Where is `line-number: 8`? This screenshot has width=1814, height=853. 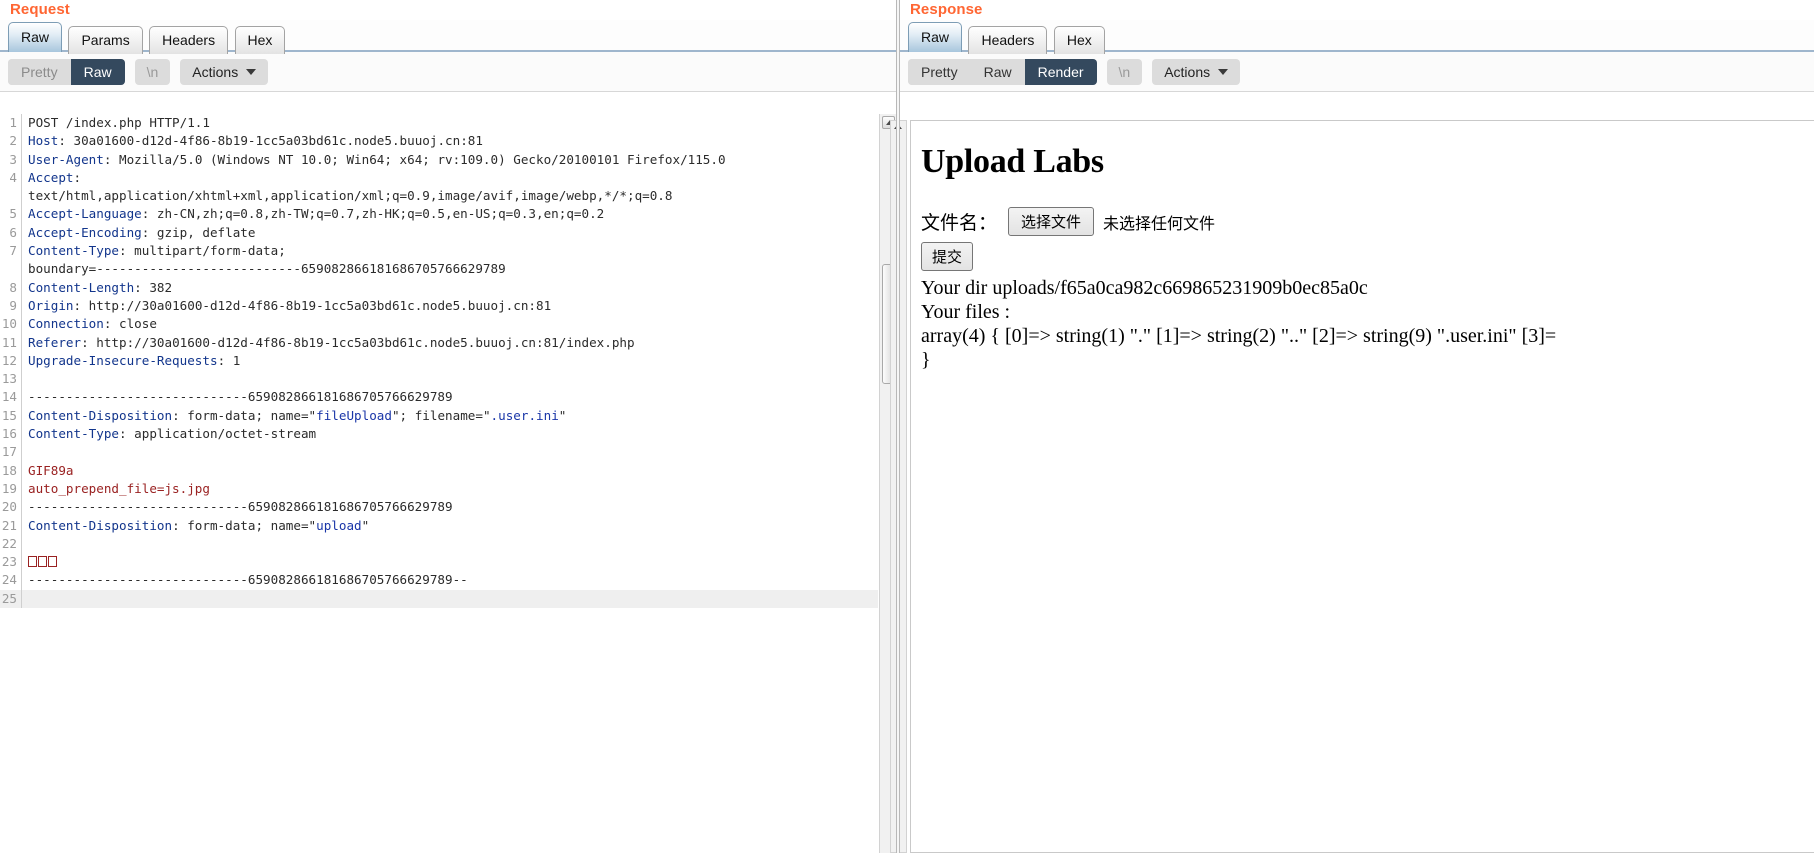 line-number: 8 is located at coordinates (11, 287).